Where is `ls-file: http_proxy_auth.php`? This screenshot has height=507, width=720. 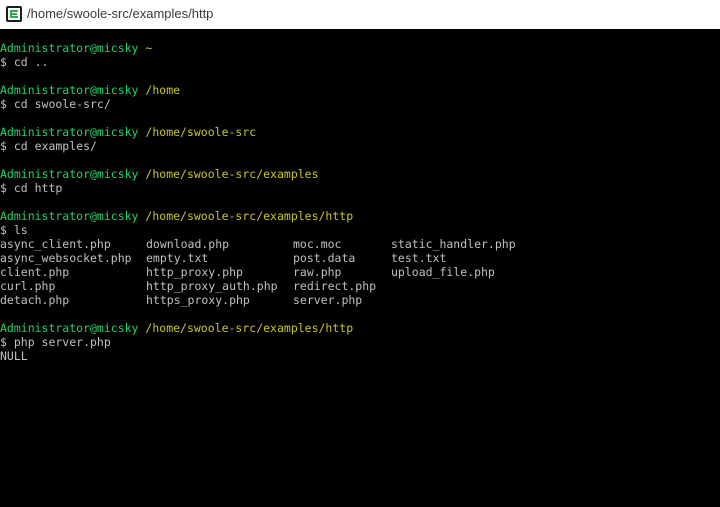 ls-file: http_proxy_auth.php is located at coordinates (212, 286).